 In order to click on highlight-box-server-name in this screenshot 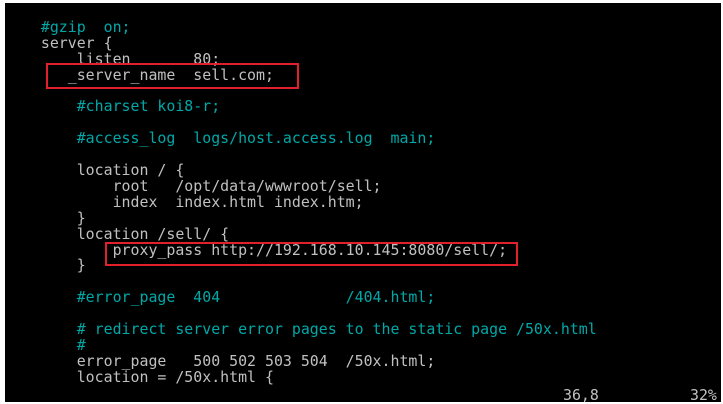, I will do `click(172, 76)`.